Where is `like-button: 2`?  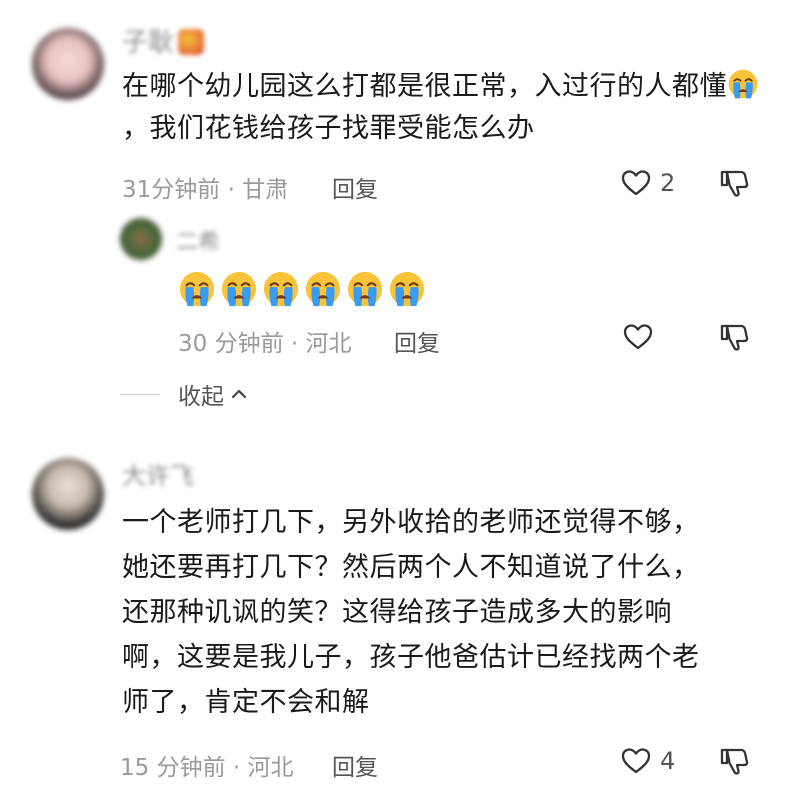 like-button: 2 is located at coordinates (647, 183).